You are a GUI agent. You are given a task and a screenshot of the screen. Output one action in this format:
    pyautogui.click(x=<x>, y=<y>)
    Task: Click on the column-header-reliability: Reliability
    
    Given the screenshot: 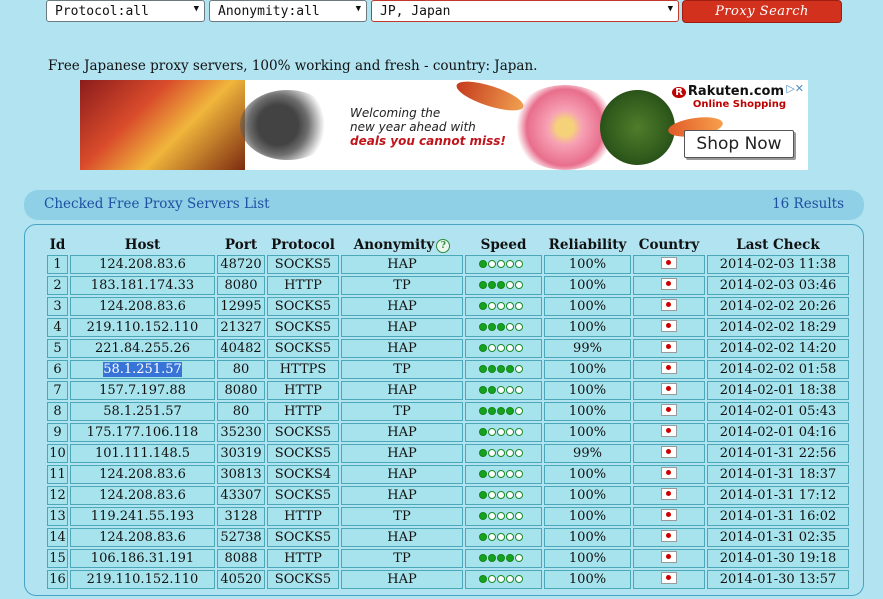 What is the action you would take?
    pyautogui.click(x=587, y=244)
    